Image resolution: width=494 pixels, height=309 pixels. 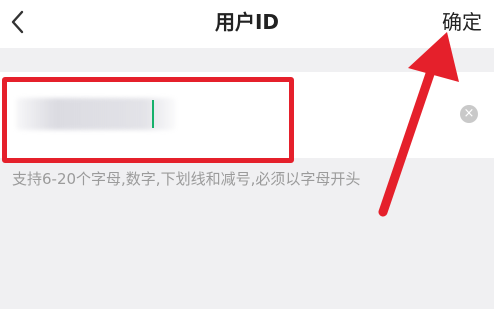 What do you see at coordinates (186, 179) in the screenshot?
I see `input-hint-text: 支持6-20个字母,数字,下划线和减号,必须以字母开头` at bounding box center [186, 179].